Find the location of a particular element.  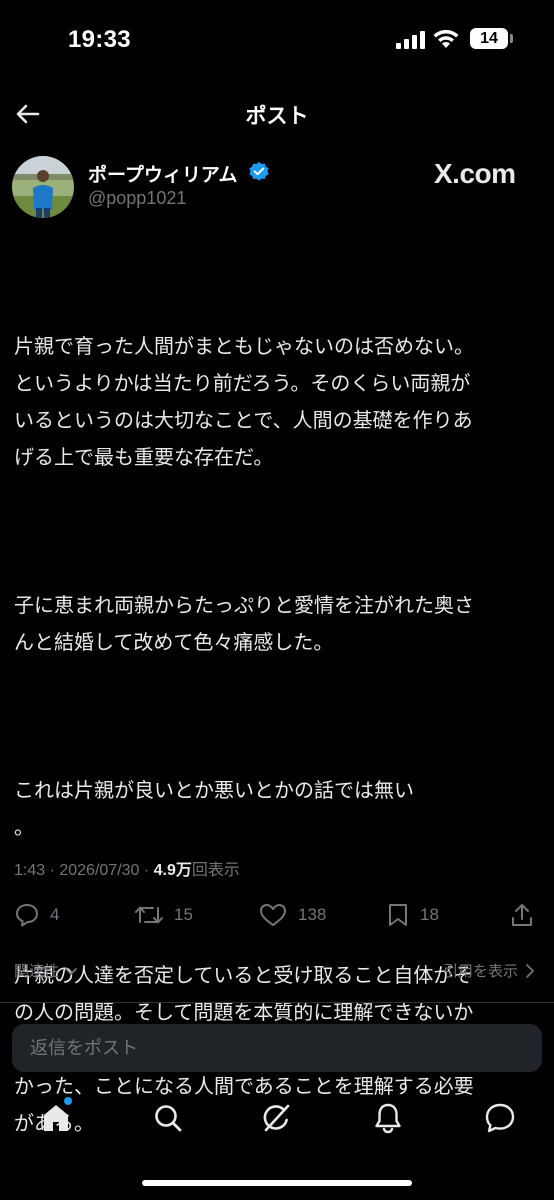

reply-box is located at coordinates (277, 1048).